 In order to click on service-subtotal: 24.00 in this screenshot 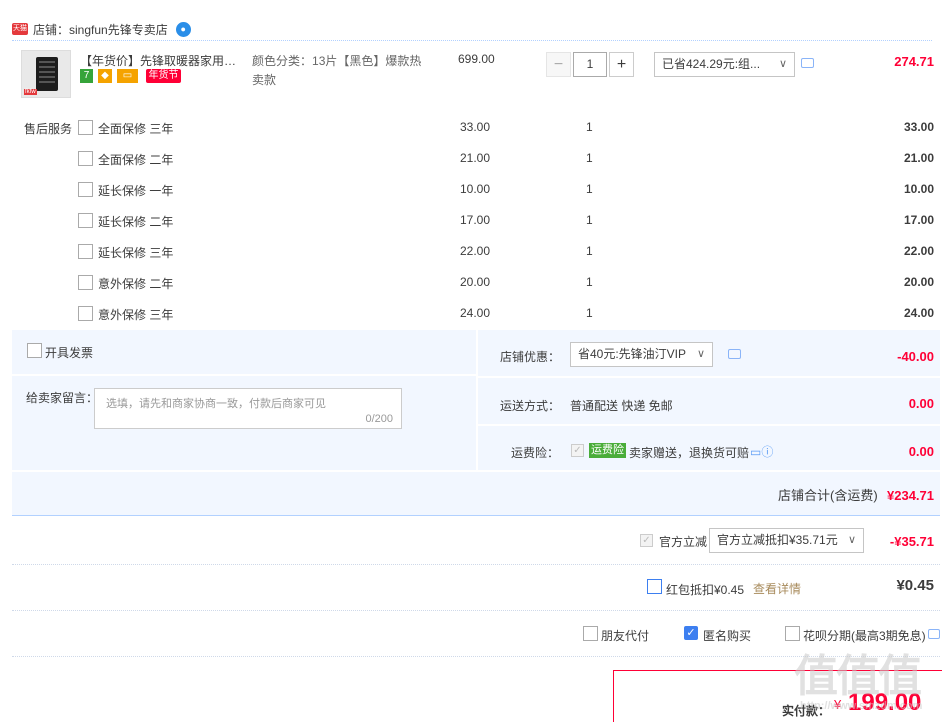, I will do `click(918, 313)`.